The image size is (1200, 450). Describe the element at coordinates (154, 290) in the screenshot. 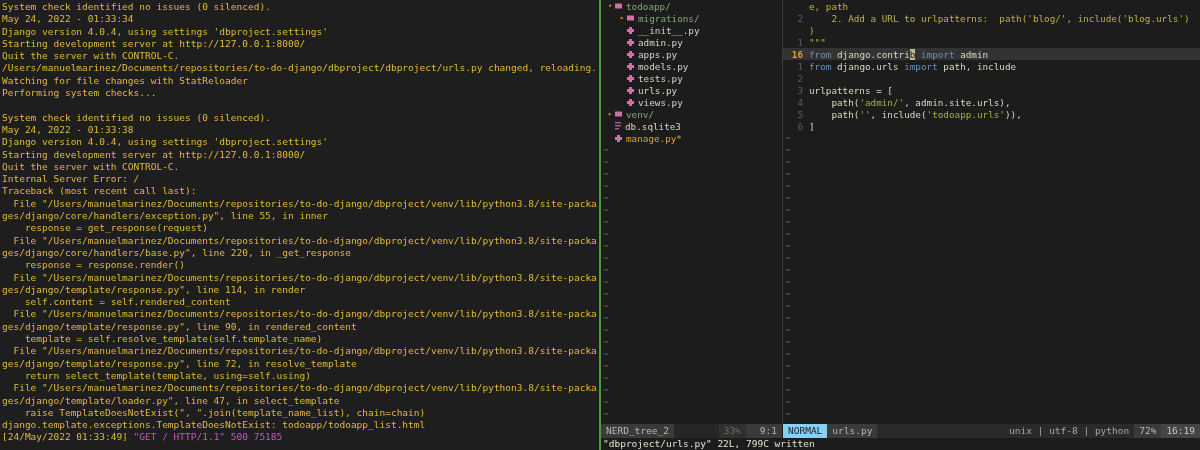

I see `terminal-line: ges/django/template/response.py", line 114, in render` at that location.